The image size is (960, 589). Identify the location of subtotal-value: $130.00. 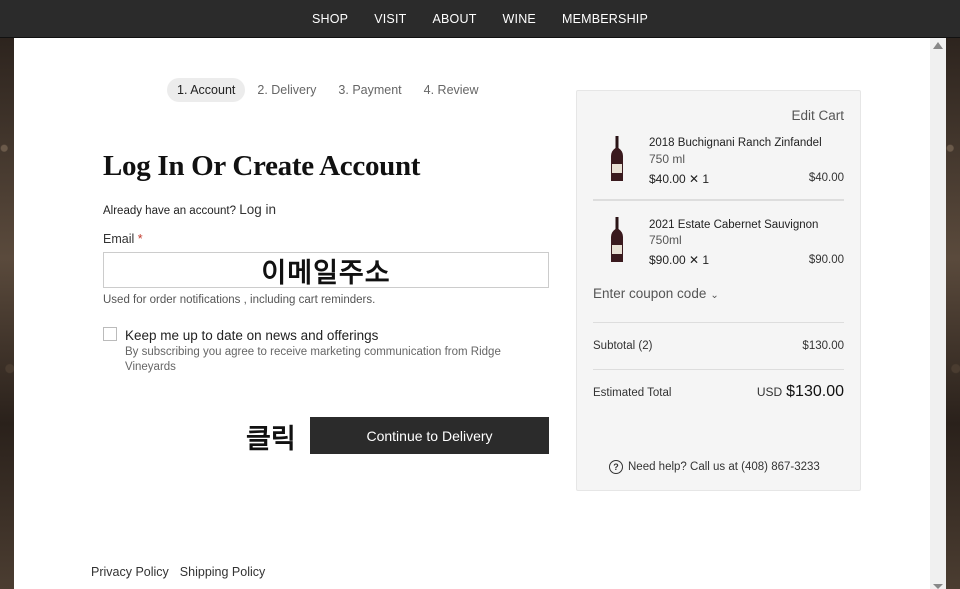
(823, 346).